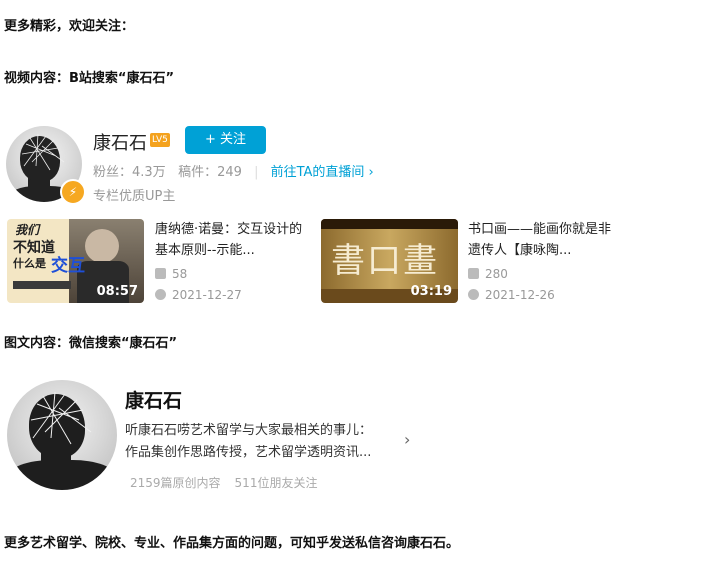 This screenshot has height=567, width=720. What do you see at coordinates (224, 483) in the screenshot?
I see `wechat-stats: 2159篇原创内容 511位朋友关注` at bounding box center [224, 483].